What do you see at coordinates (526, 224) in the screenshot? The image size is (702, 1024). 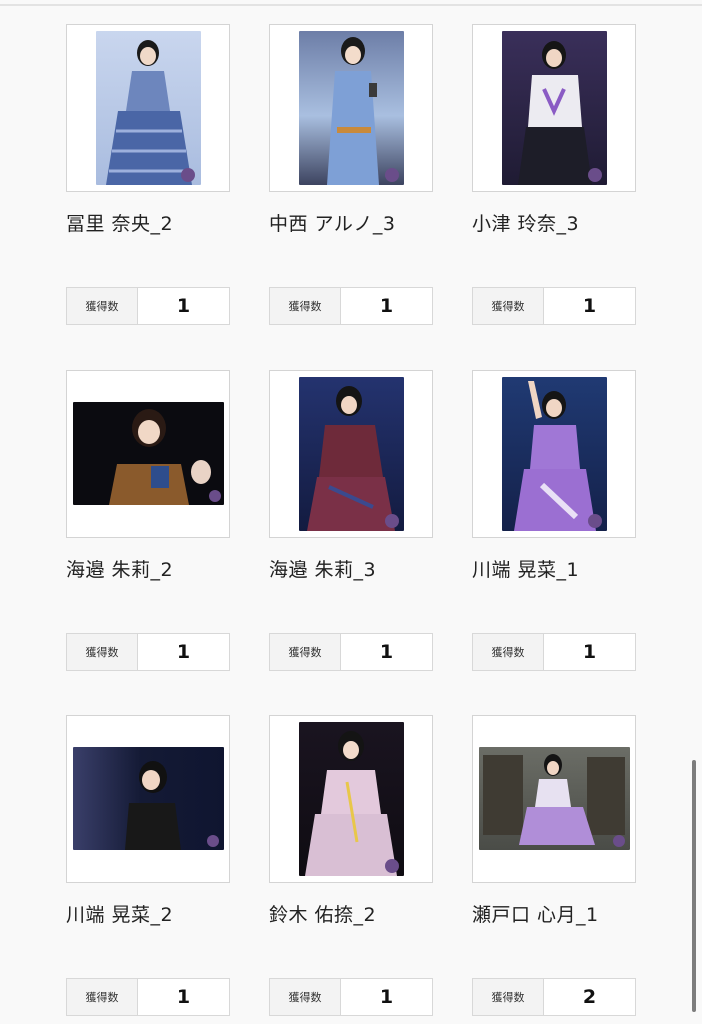 I see `member-name: 小津 玲奈_3` at bounding box center [526, 224].